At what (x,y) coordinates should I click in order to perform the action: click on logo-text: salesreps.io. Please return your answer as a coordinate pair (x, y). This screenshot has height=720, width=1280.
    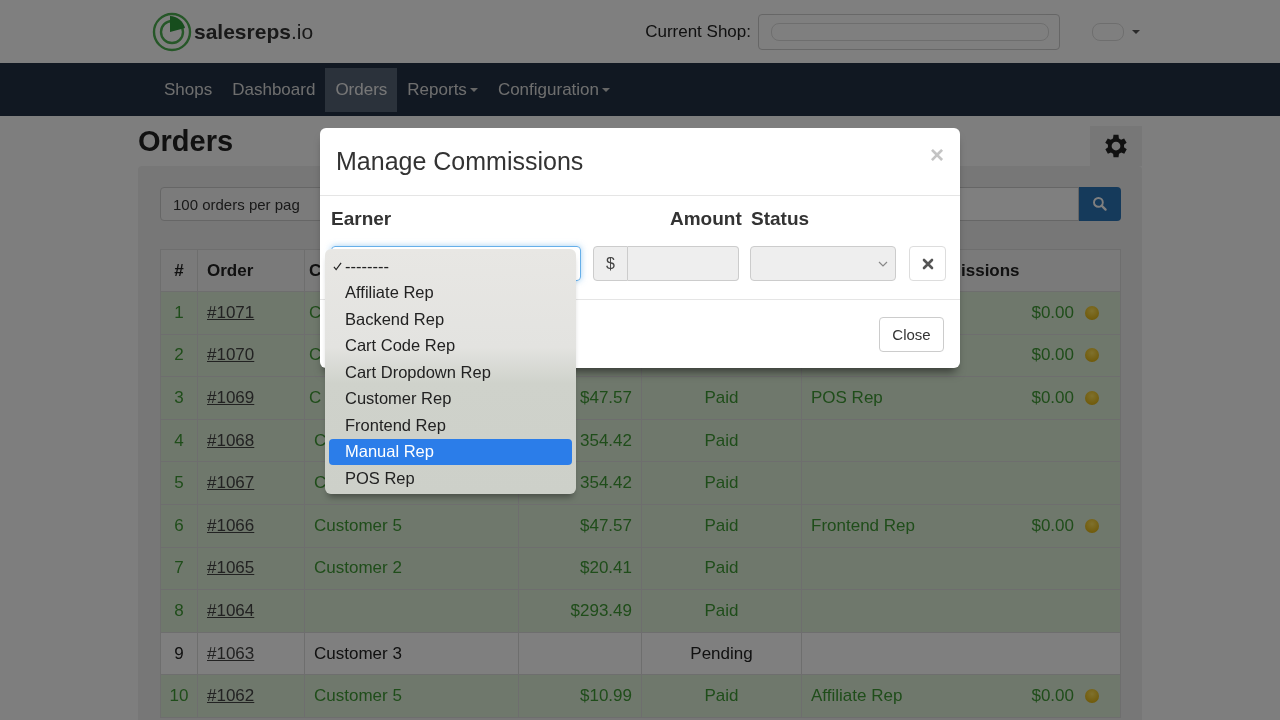
    Looking at the image, I should click on (254, 31).